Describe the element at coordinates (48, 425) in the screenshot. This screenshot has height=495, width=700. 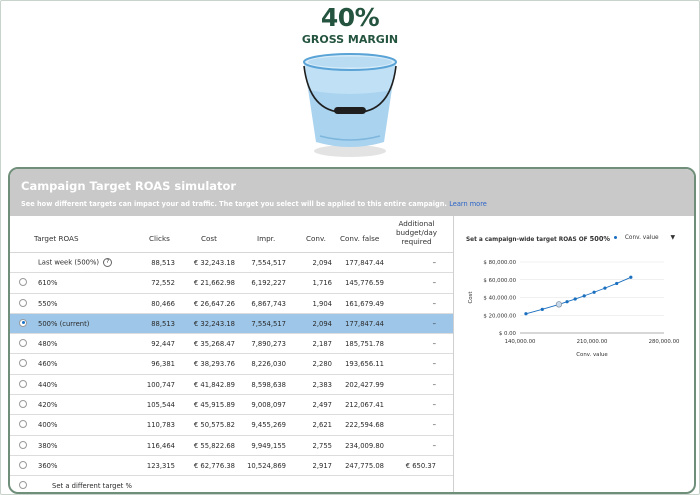
I see `cell-target-roas: 400%` at that location.